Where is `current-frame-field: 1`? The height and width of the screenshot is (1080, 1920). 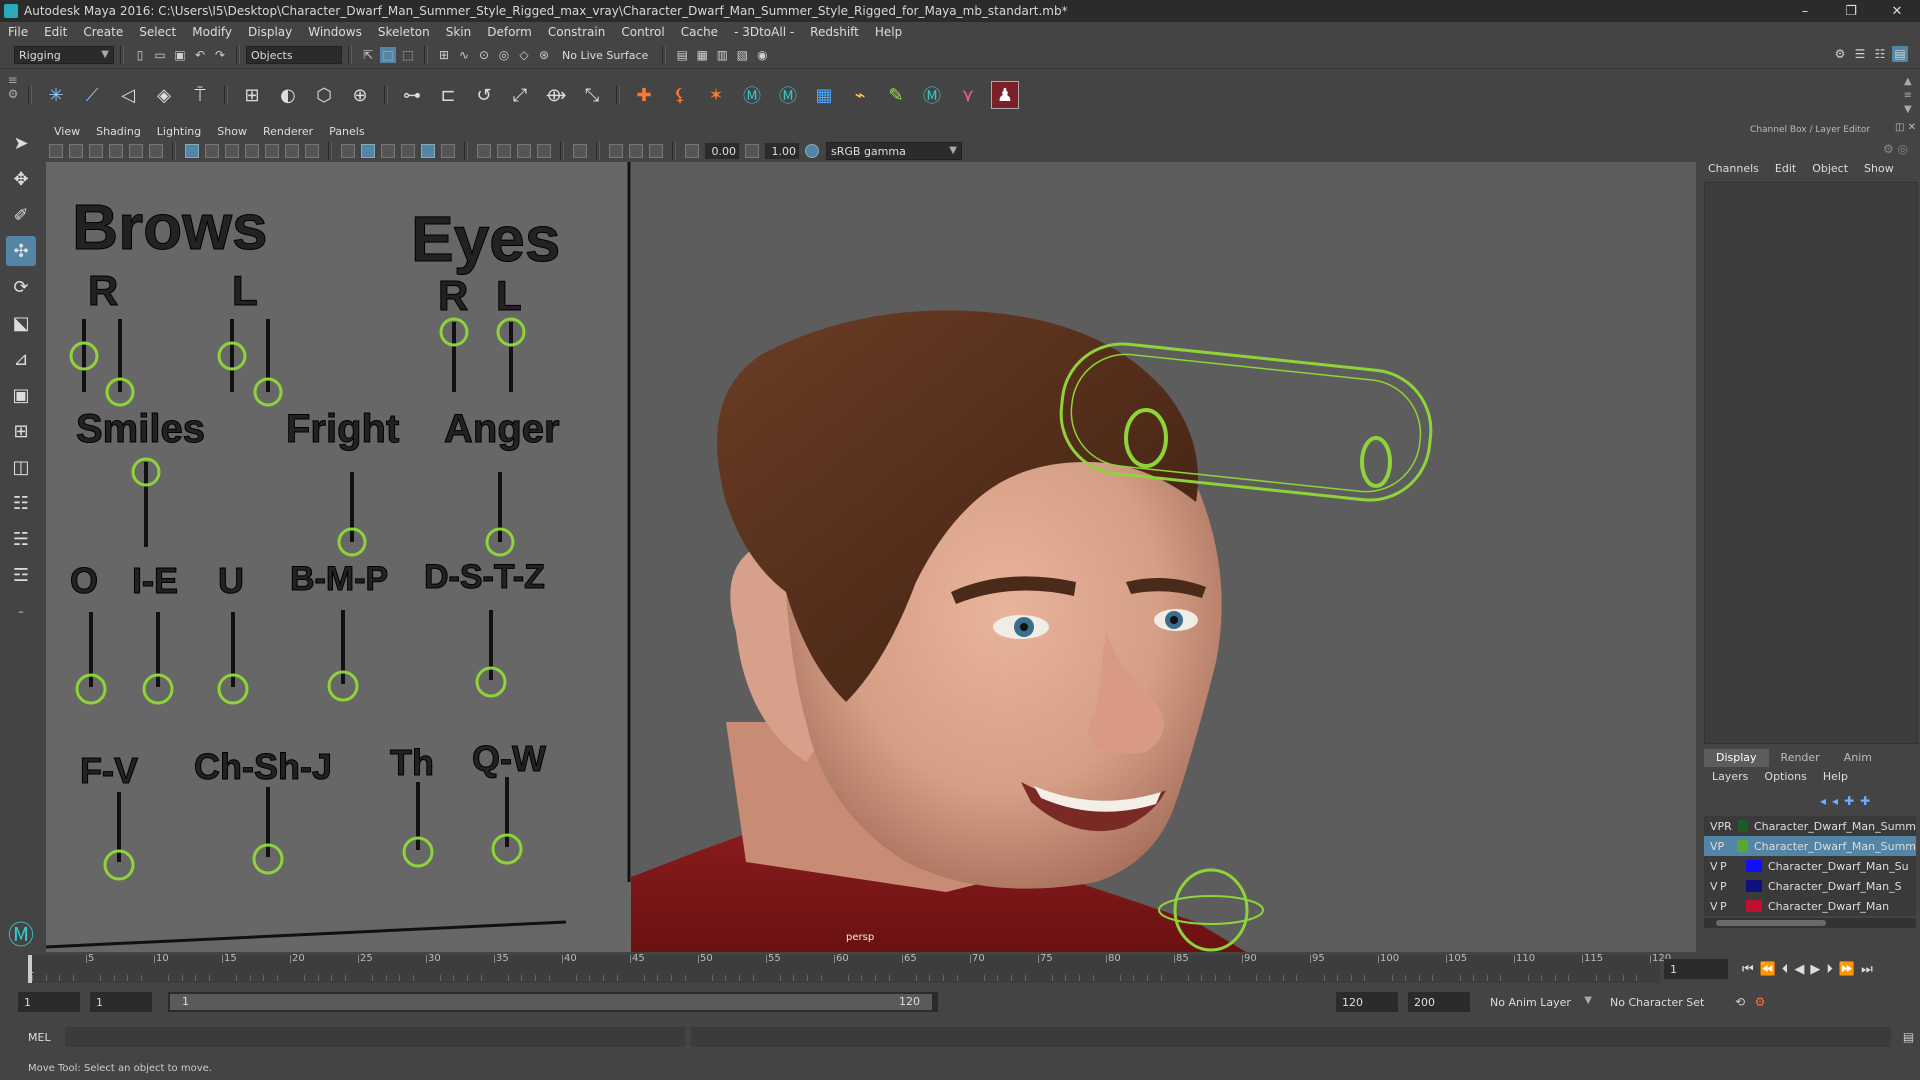
current-frame-field: 1 is located at coordinates (1696, 969).